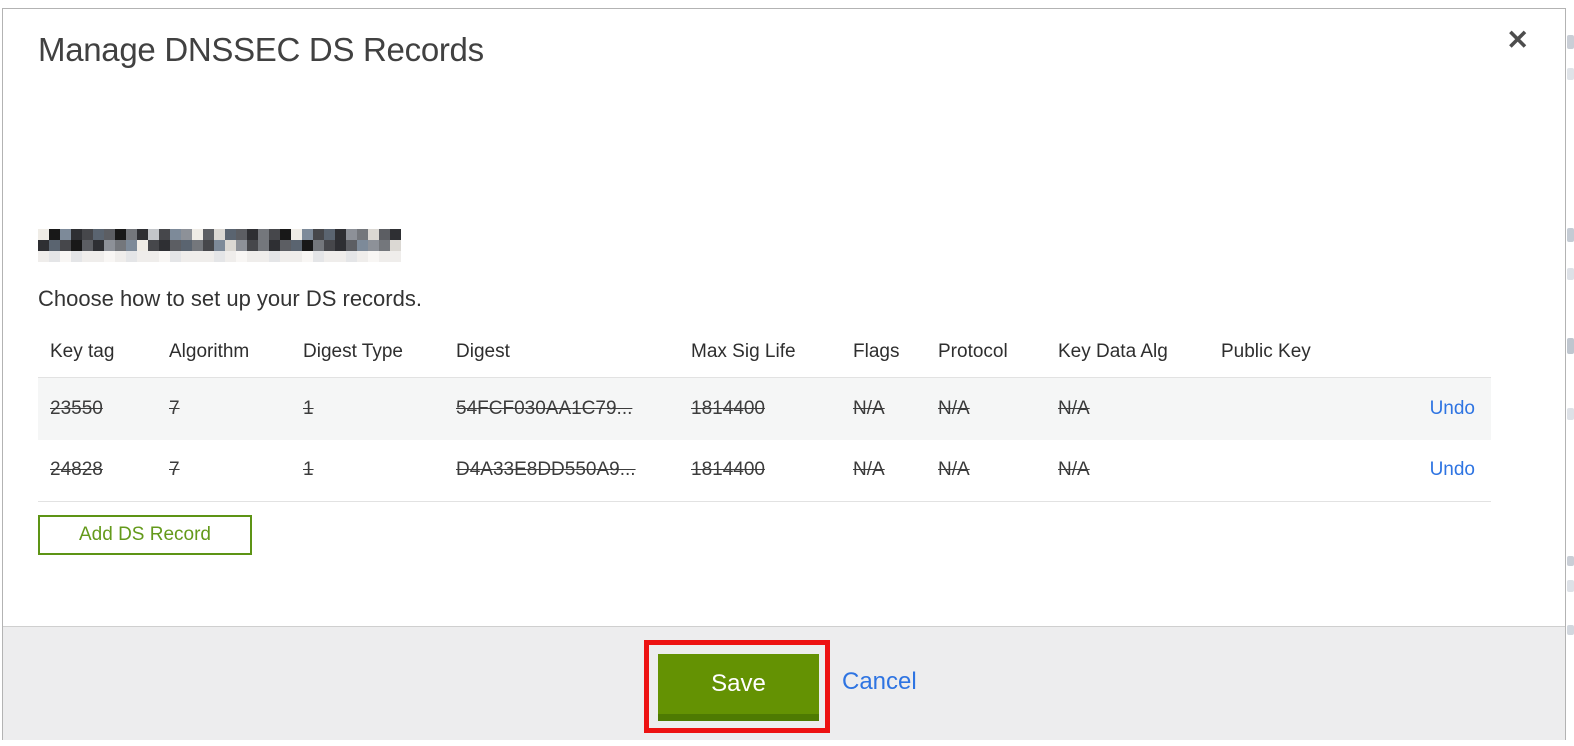 This screenshot has width=1574, height=746. What do you see at coordinates (1517, 40) in the screenshot?
I see `close-icon: ✕` at bounding box center [1517, 40].